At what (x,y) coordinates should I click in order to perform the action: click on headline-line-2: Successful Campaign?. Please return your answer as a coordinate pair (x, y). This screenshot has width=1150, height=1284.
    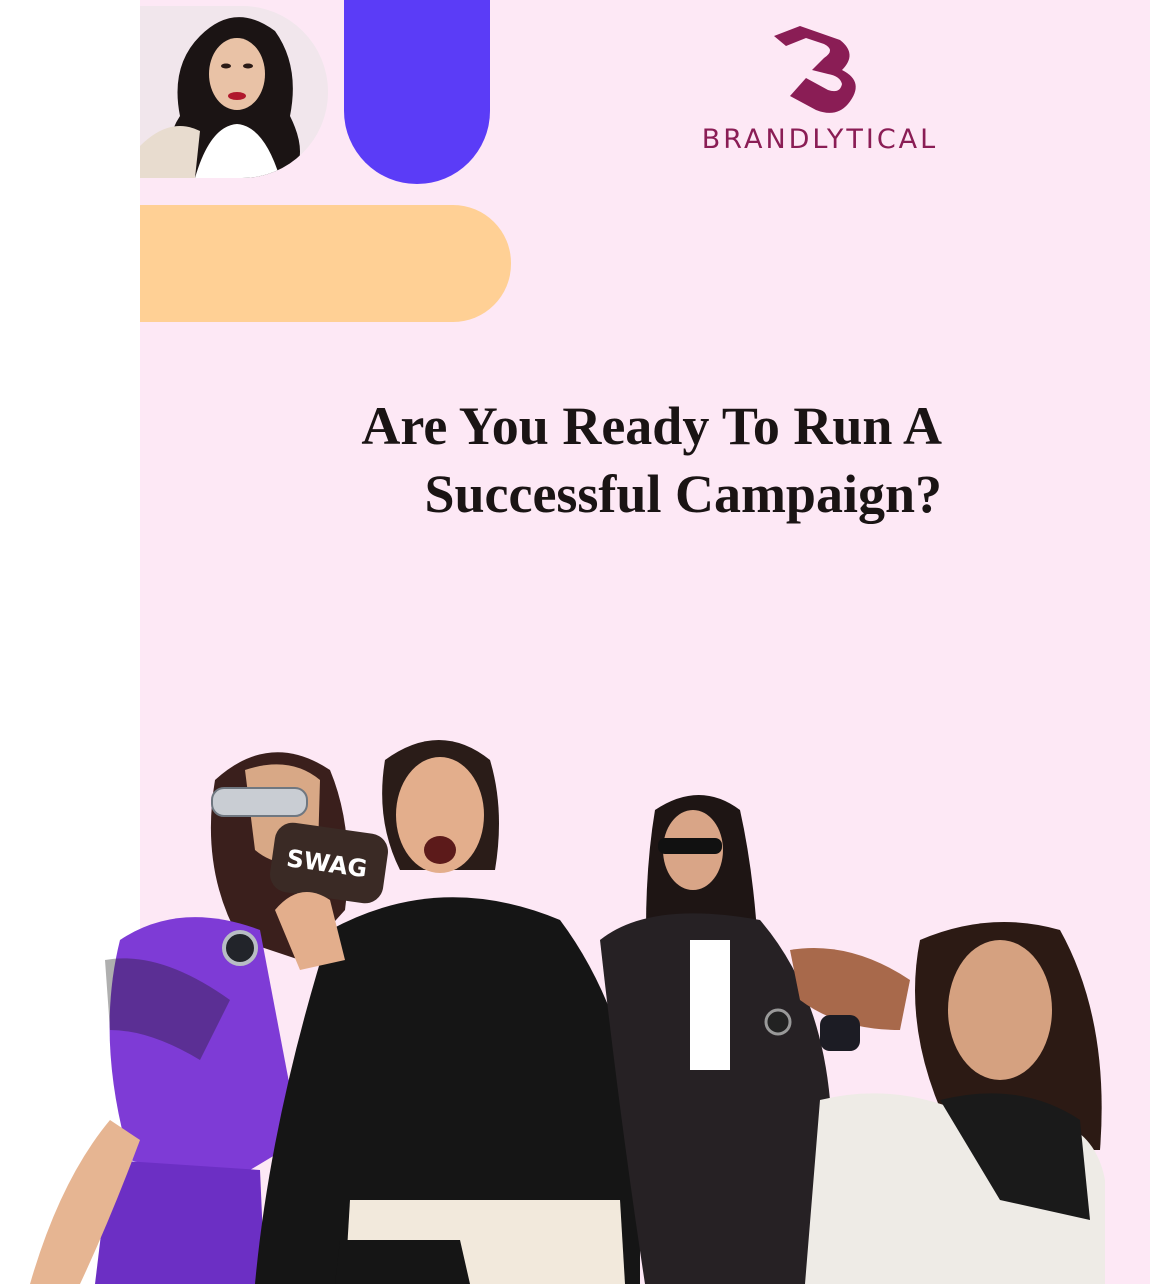
    Looking at the image, I should click on (683, 494).